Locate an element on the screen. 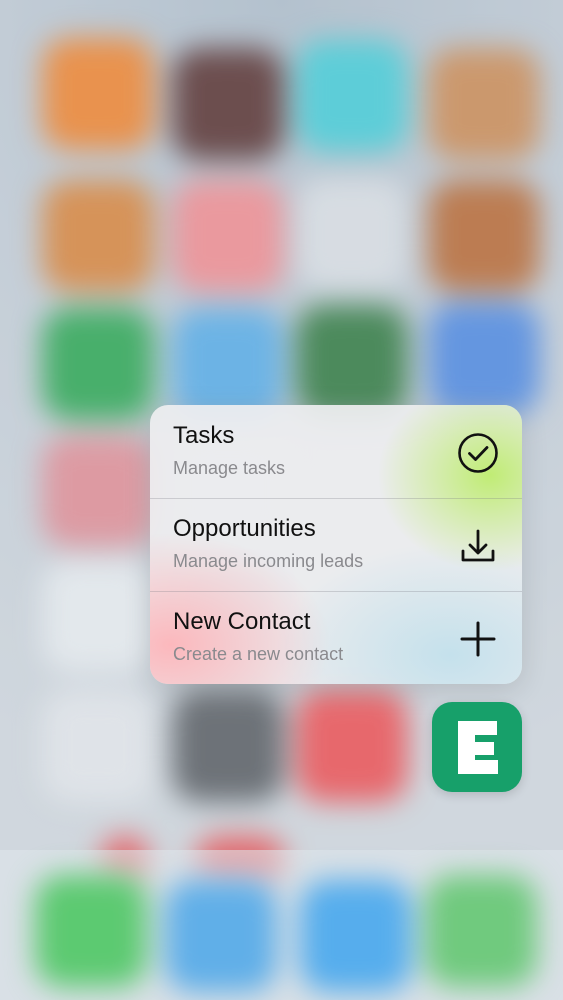 Image resolution: width=563 pixels, height=1000 pixels. quick-action-tasks: Tasks Manage tasks is located at coordinates (336, 451).